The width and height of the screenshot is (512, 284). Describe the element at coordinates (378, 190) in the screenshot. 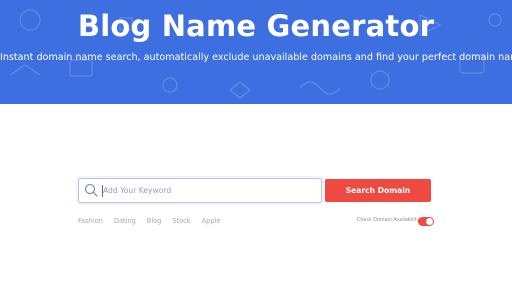

I see `search-domain-button: Search Domain` at that location.